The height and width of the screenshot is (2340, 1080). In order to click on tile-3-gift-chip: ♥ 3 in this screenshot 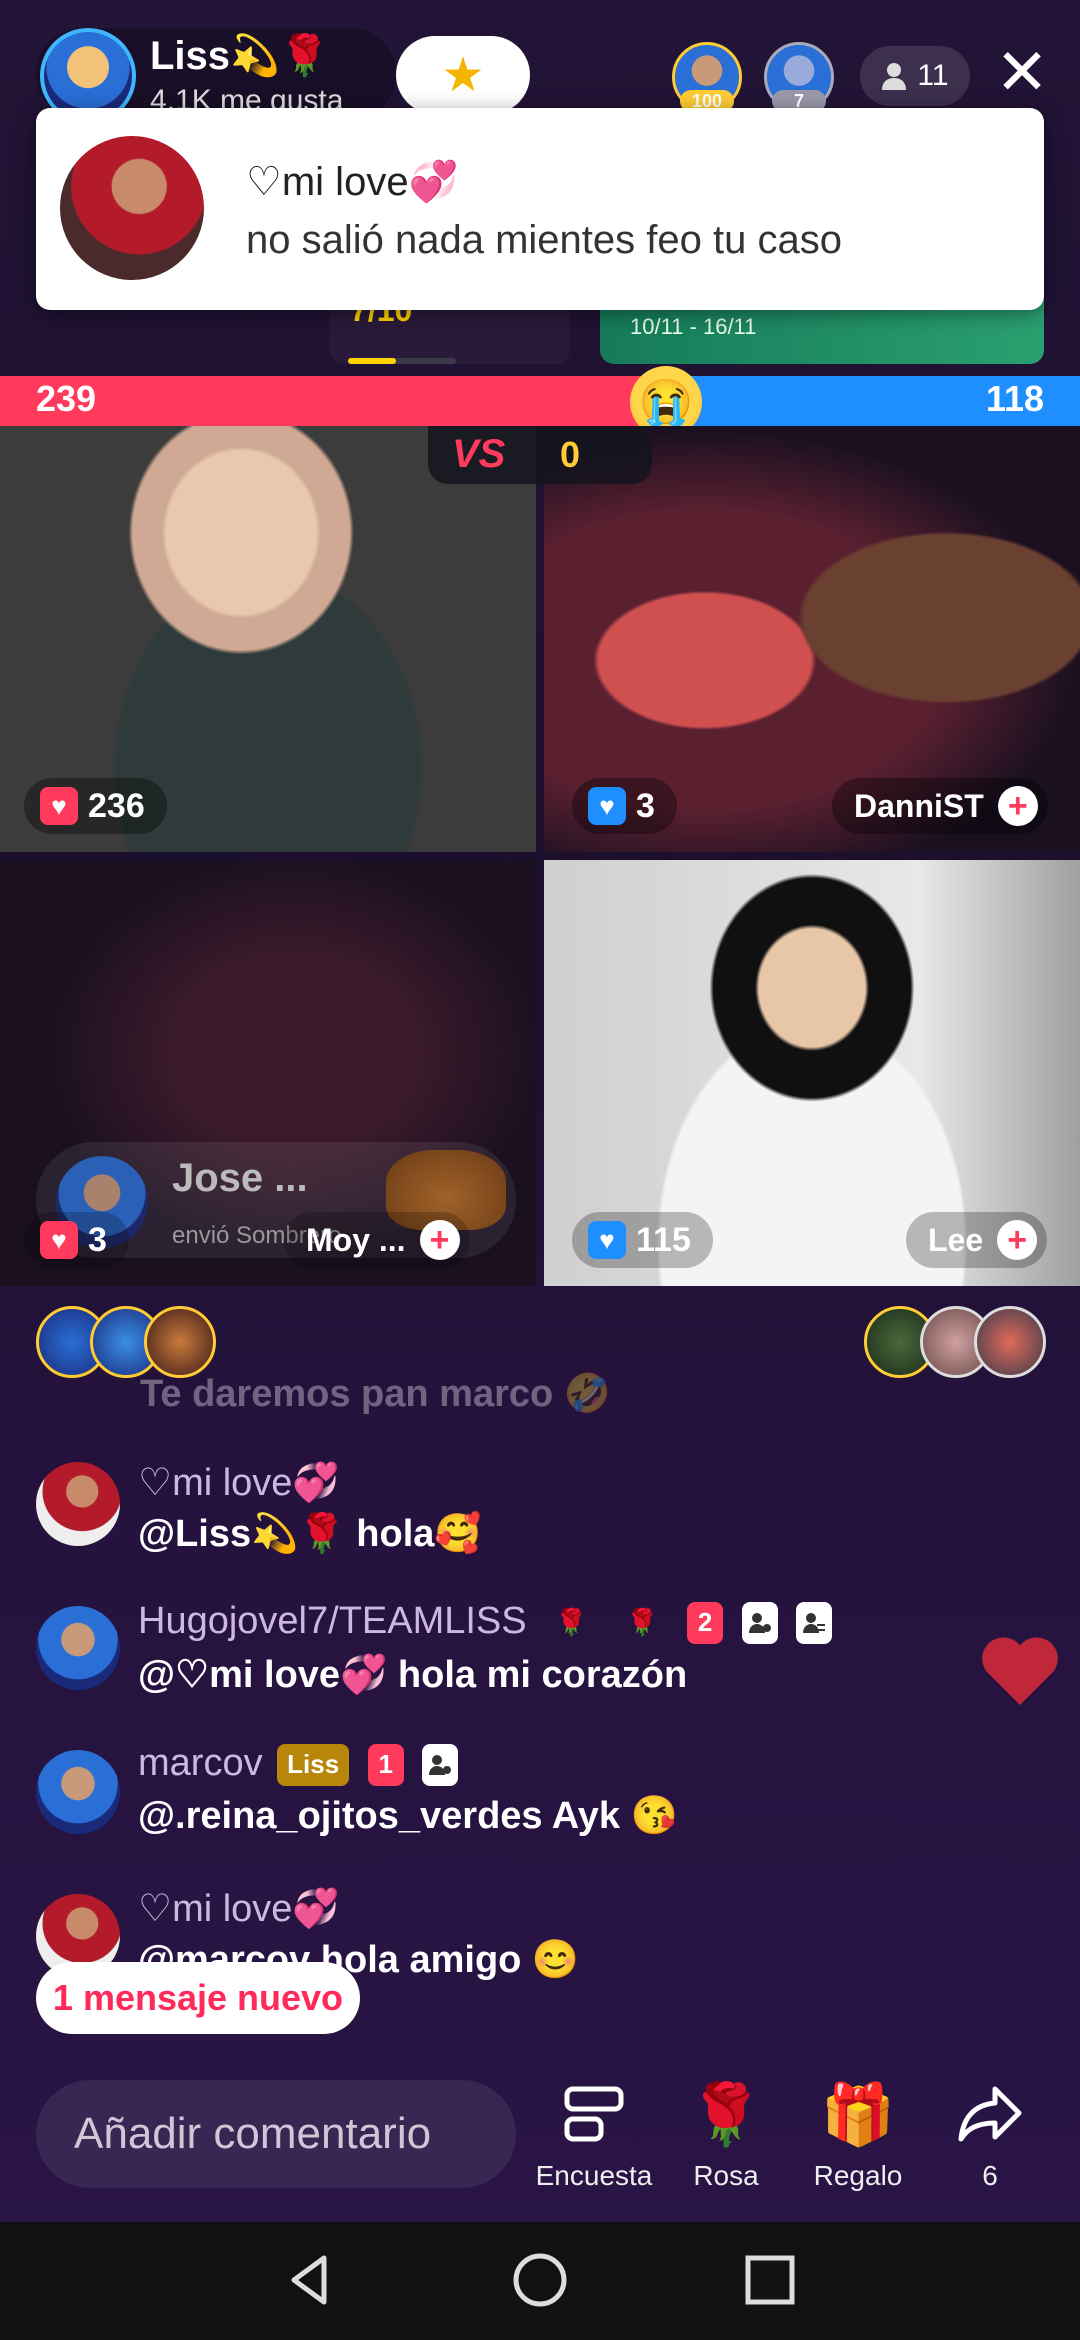, I will do `click(76, 1240)`.